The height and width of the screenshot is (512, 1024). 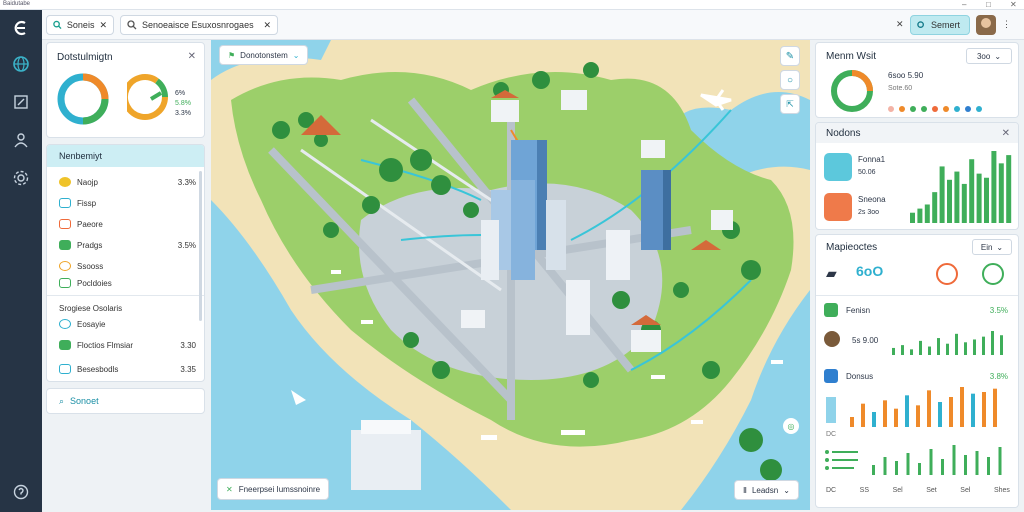 I want to click on truck-icon: ▰, so click(x=831, y=273).